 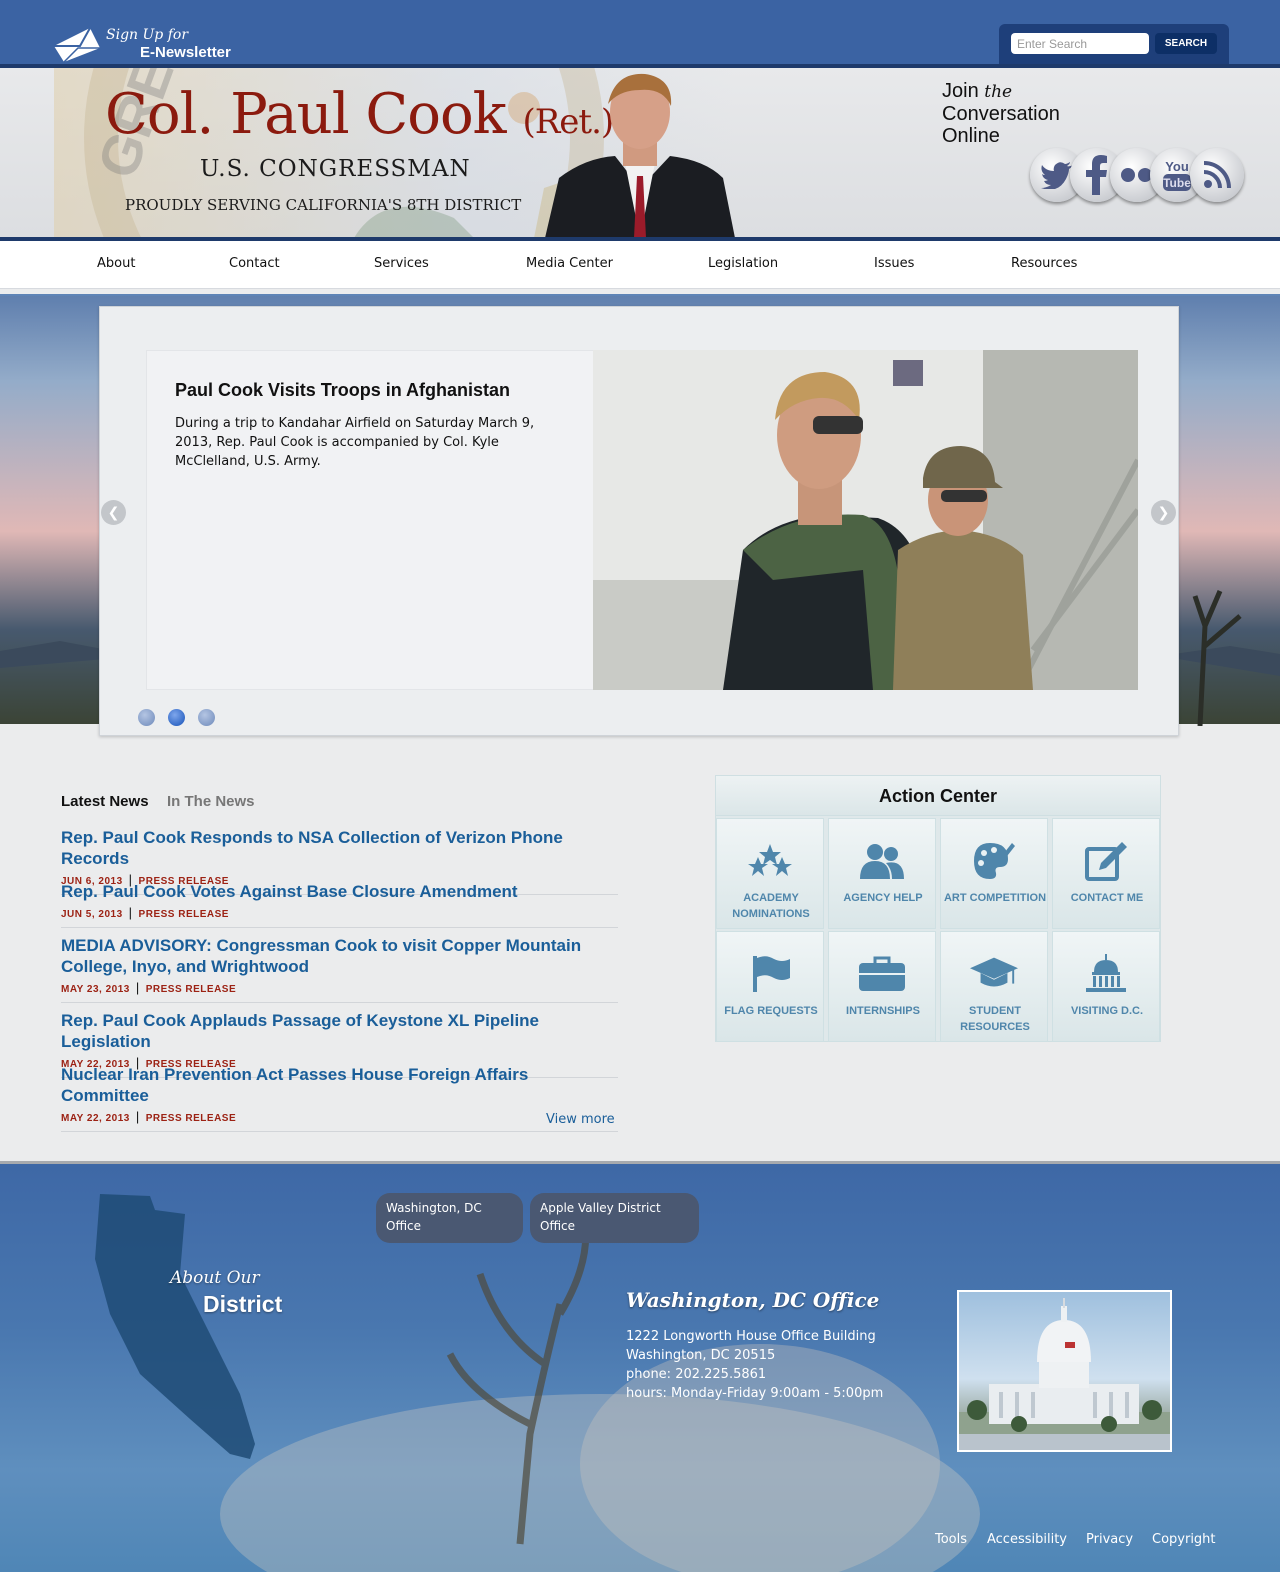 I want to click on news-meta: MAY 23, 2013 | PRESS RELEASE, so click(x=149, y=987).